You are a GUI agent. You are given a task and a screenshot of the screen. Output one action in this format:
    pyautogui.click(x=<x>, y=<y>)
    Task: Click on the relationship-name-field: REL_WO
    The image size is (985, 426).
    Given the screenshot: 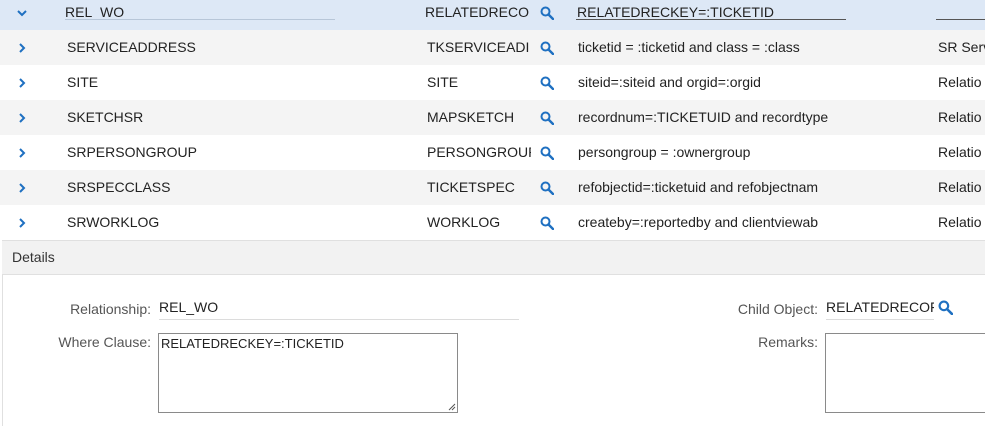 What is the action you would take?
    pyautogui.click(x=215, y=15)
    